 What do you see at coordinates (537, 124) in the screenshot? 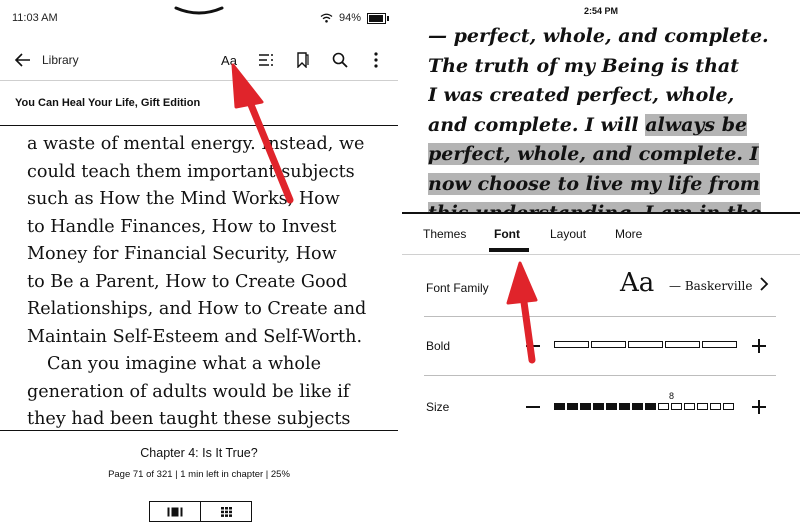
I see `text-plain: and complete. I will` at bounding box center [537, 124].